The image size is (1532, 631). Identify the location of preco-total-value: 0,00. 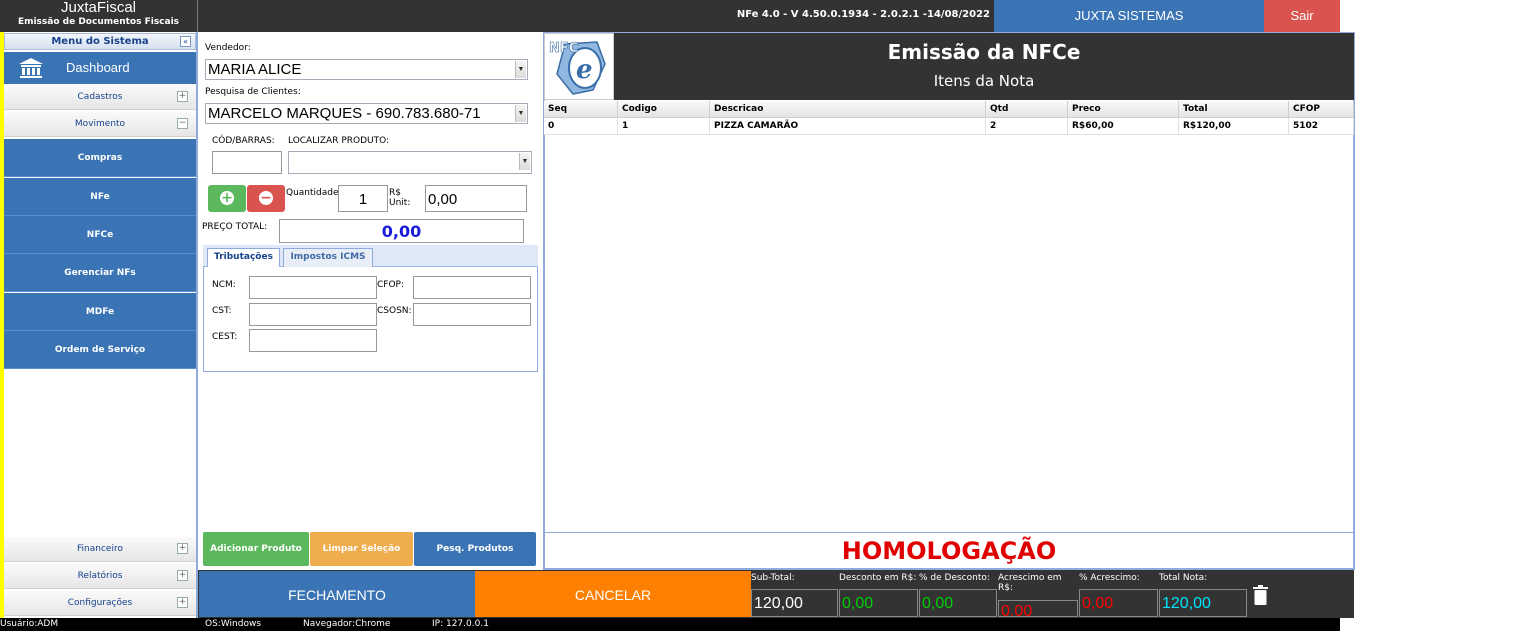
(401, 231).